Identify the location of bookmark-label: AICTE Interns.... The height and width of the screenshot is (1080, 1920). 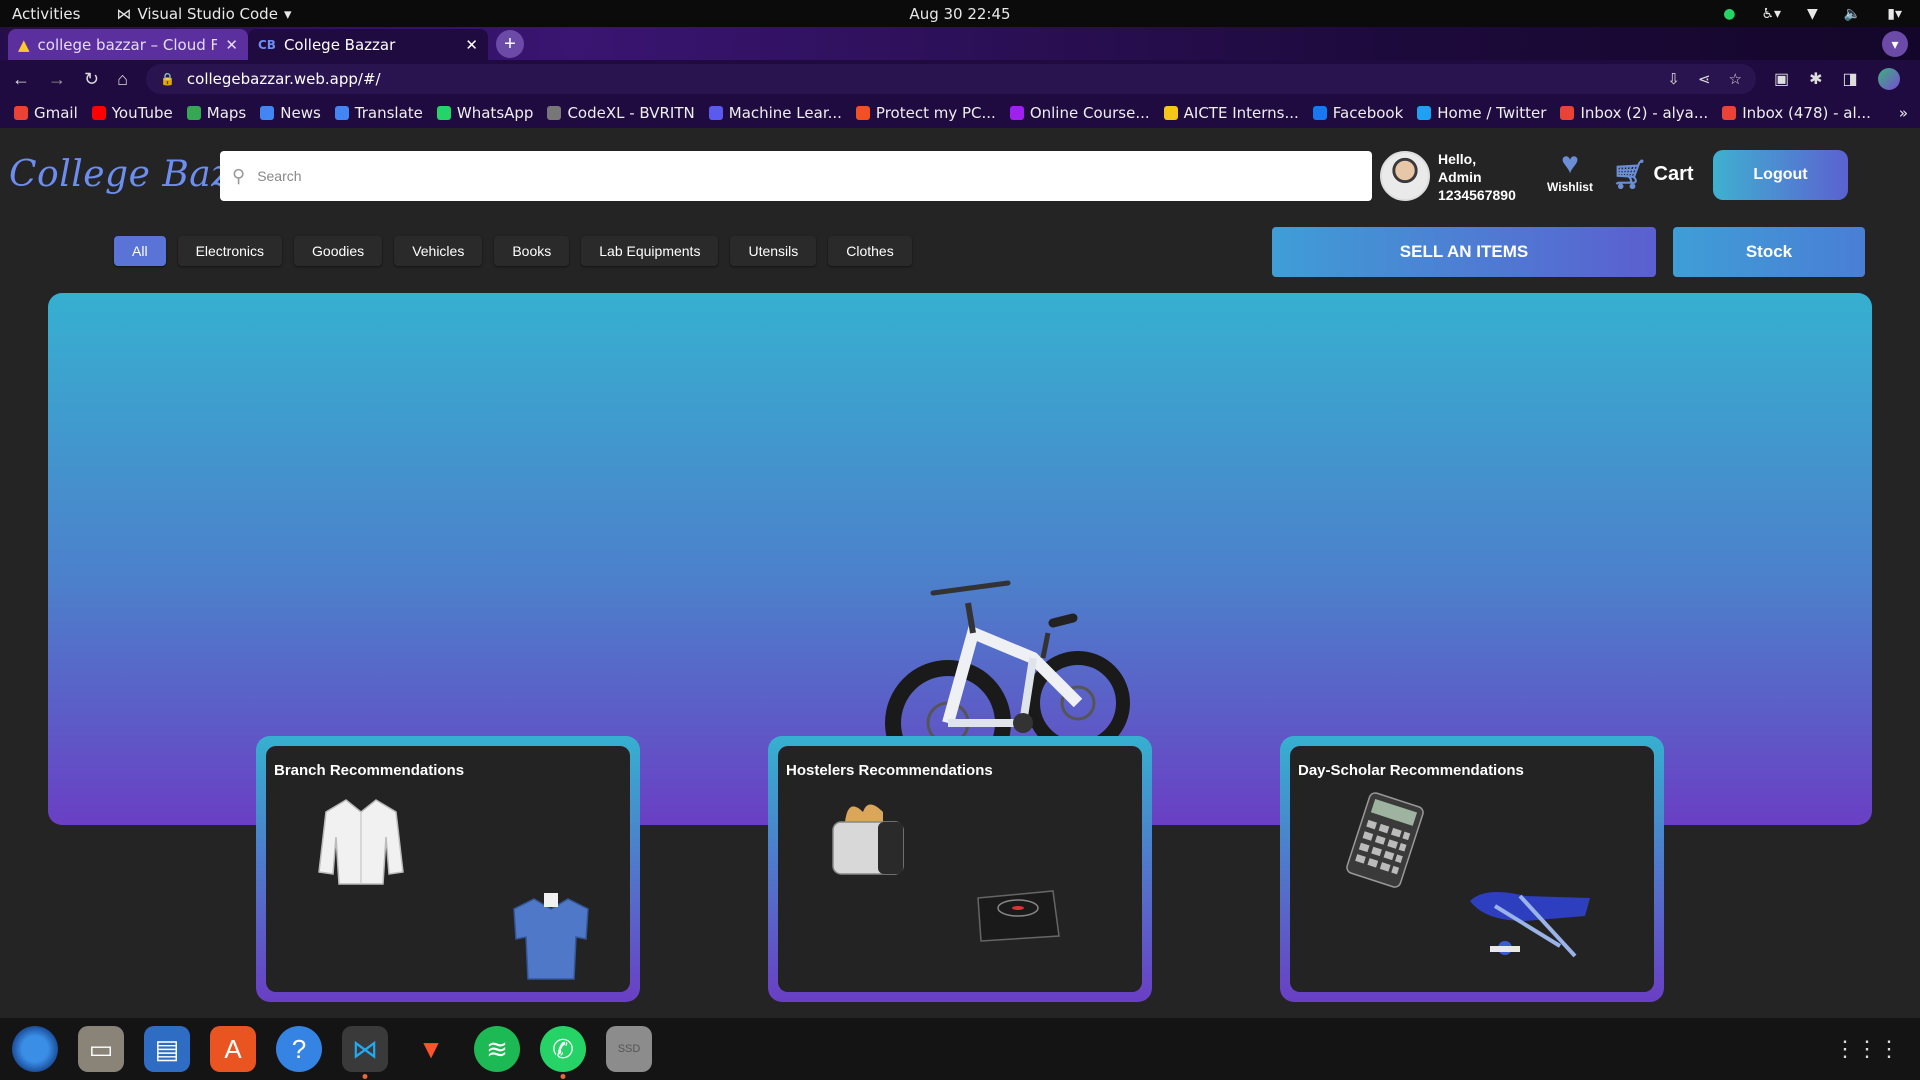
(1241, 113).